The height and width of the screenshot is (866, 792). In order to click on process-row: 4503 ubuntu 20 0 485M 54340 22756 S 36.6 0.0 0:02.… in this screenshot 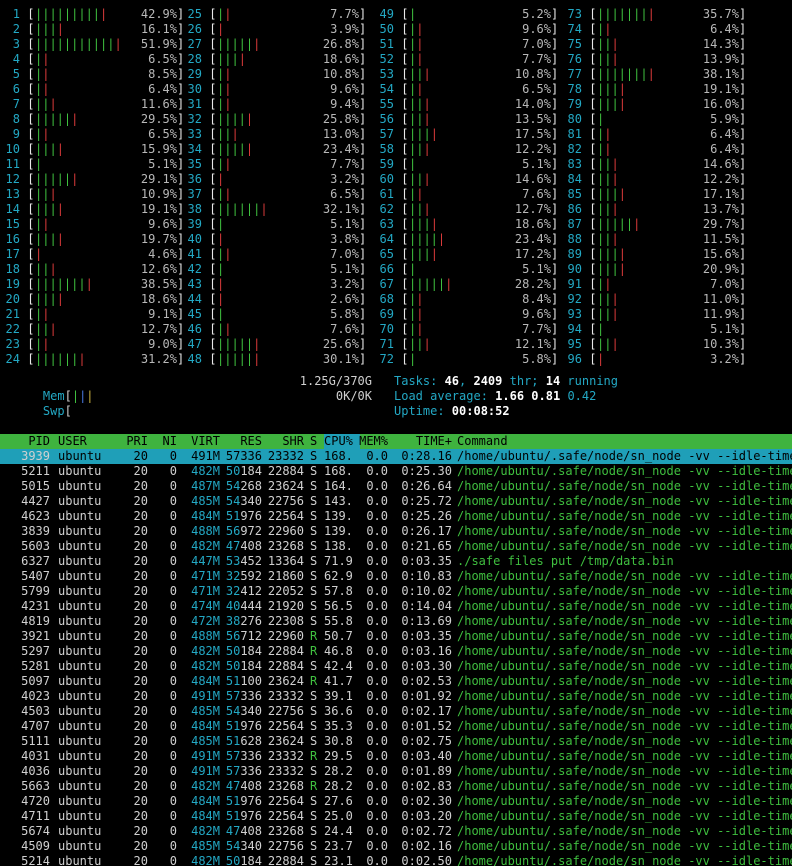, I will do `click(396, 711)`.